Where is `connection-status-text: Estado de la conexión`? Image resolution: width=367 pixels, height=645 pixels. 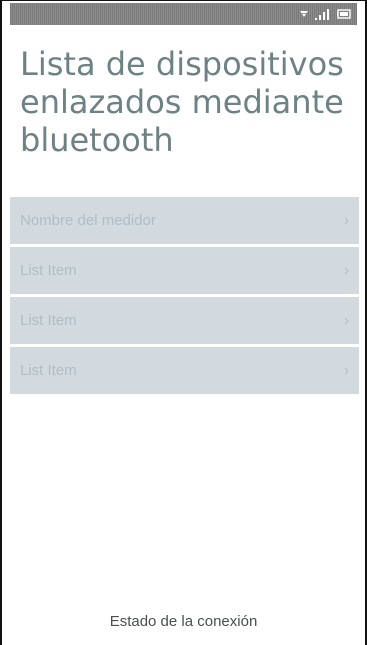
connection-status-text: Estado de la conexión is located at coordinates (183, 621).